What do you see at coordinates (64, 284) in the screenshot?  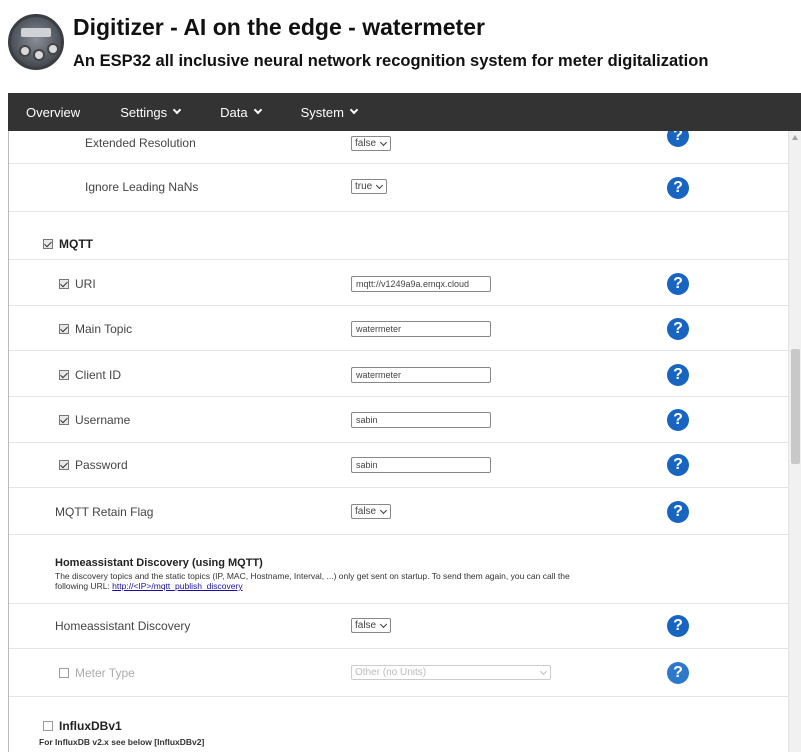 I see `mqtt-uri-checkbox` at bounding box center [64, 284].